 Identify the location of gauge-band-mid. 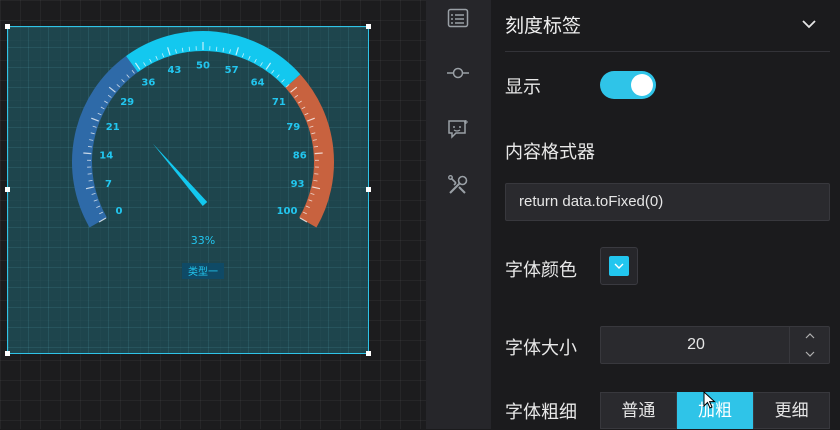
(212, 61).